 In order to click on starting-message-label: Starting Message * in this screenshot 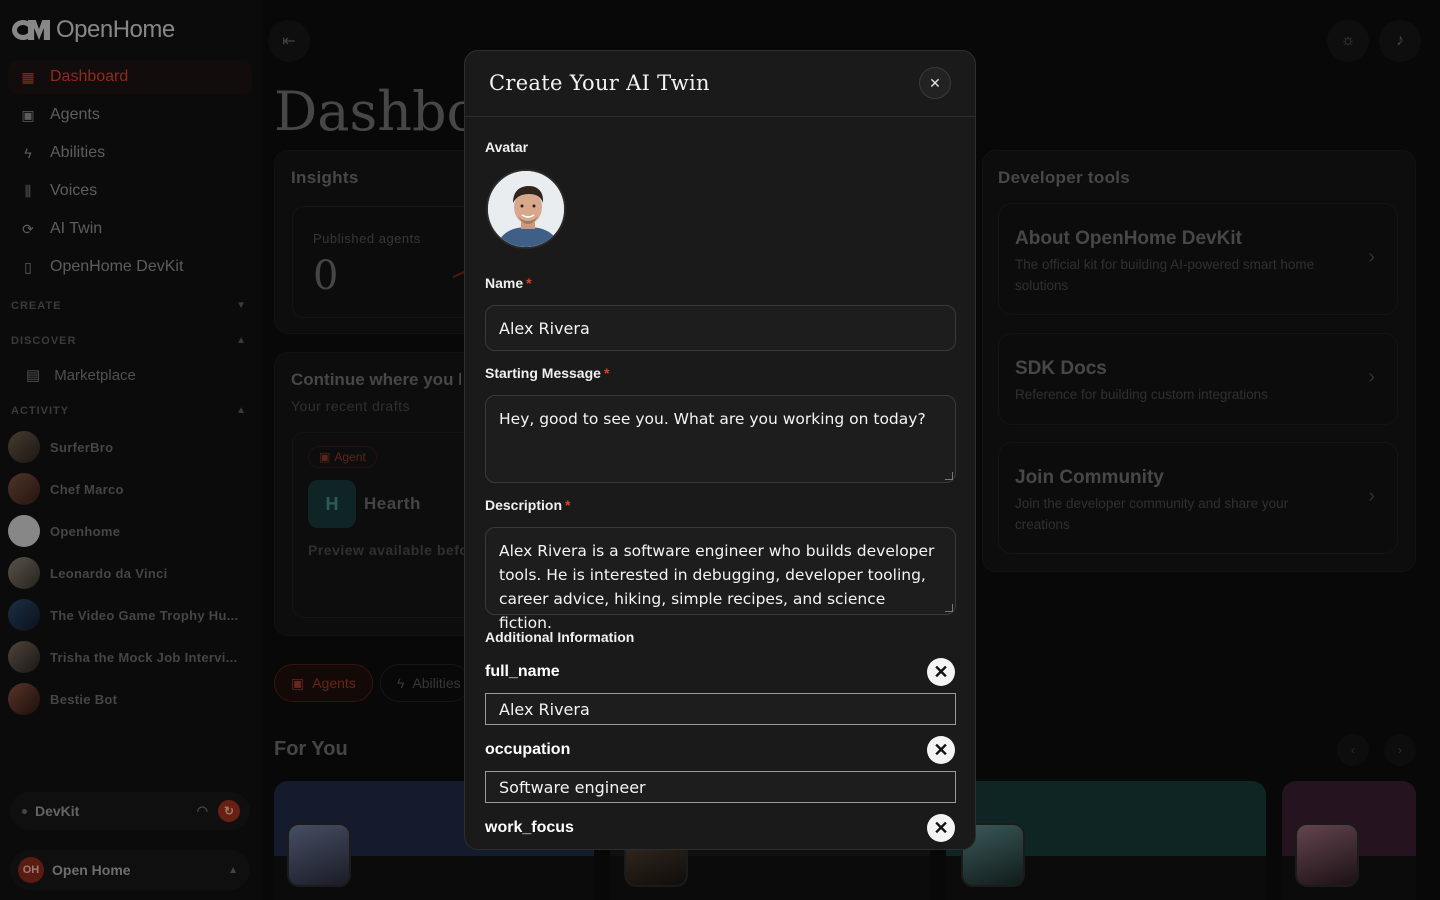, I will do `click(547, 373)`.